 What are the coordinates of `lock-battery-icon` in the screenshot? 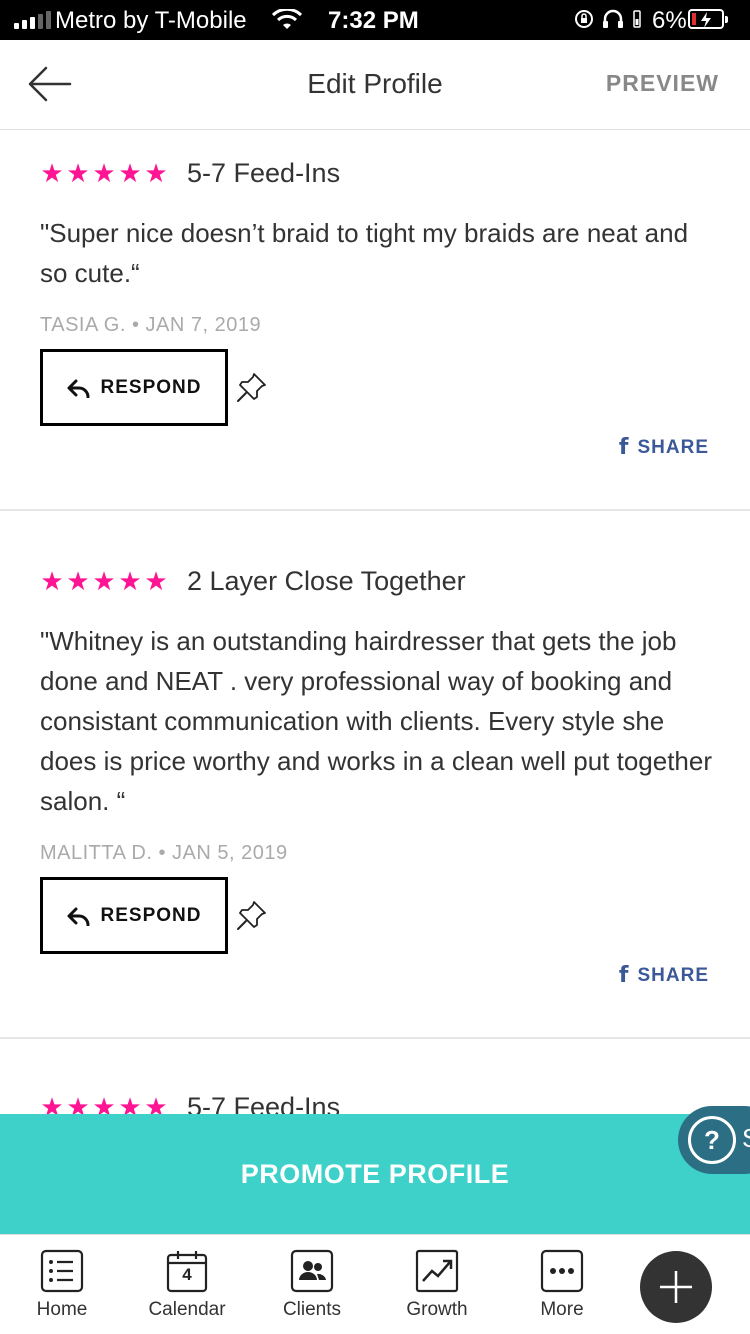 It's located at (637, 22).